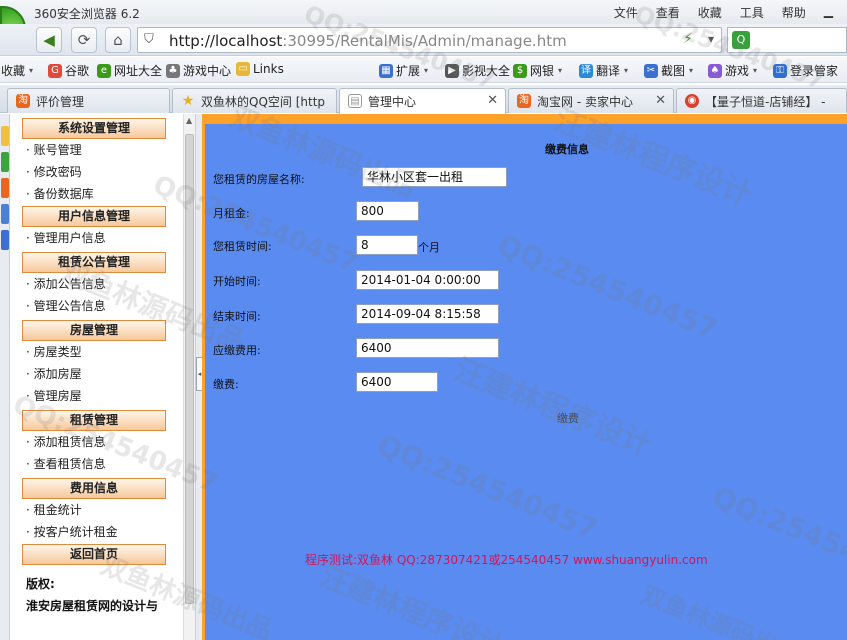 The height and width of the screenshot is (640, 847). Describe the element at coordinates (188, 101) in the screenshot. I see `star-icon: ★` at that location.